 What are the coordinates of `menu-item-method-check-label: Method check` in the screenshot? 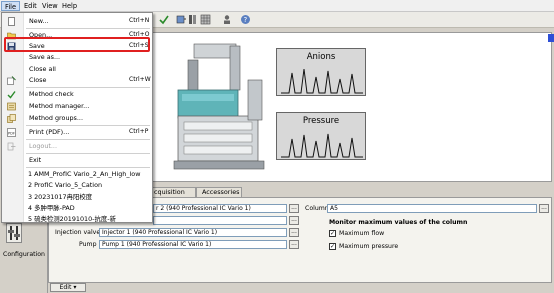 It's located at (51, 94).